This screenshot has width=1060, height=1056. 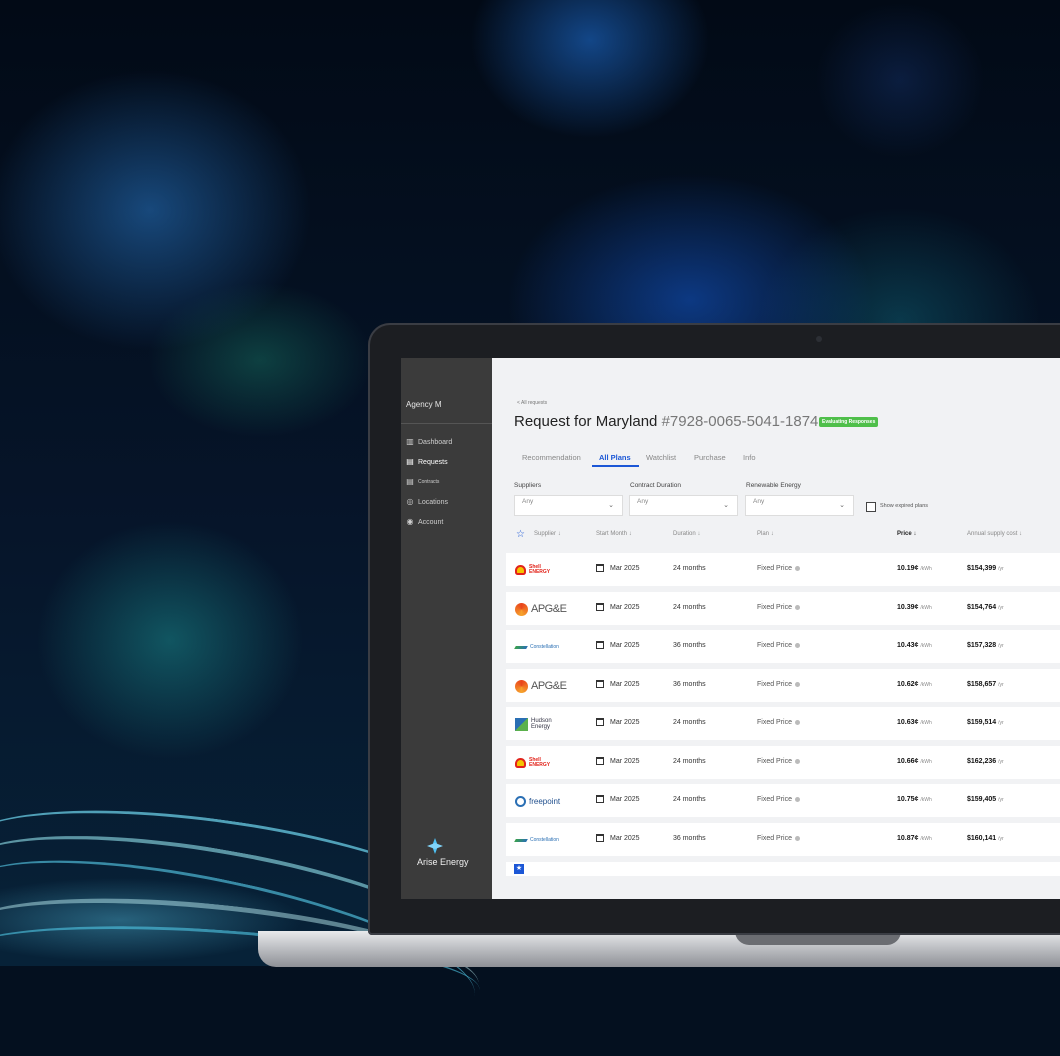 I want to click on col-plan: Plan ↓, so click(x=765, y=534).